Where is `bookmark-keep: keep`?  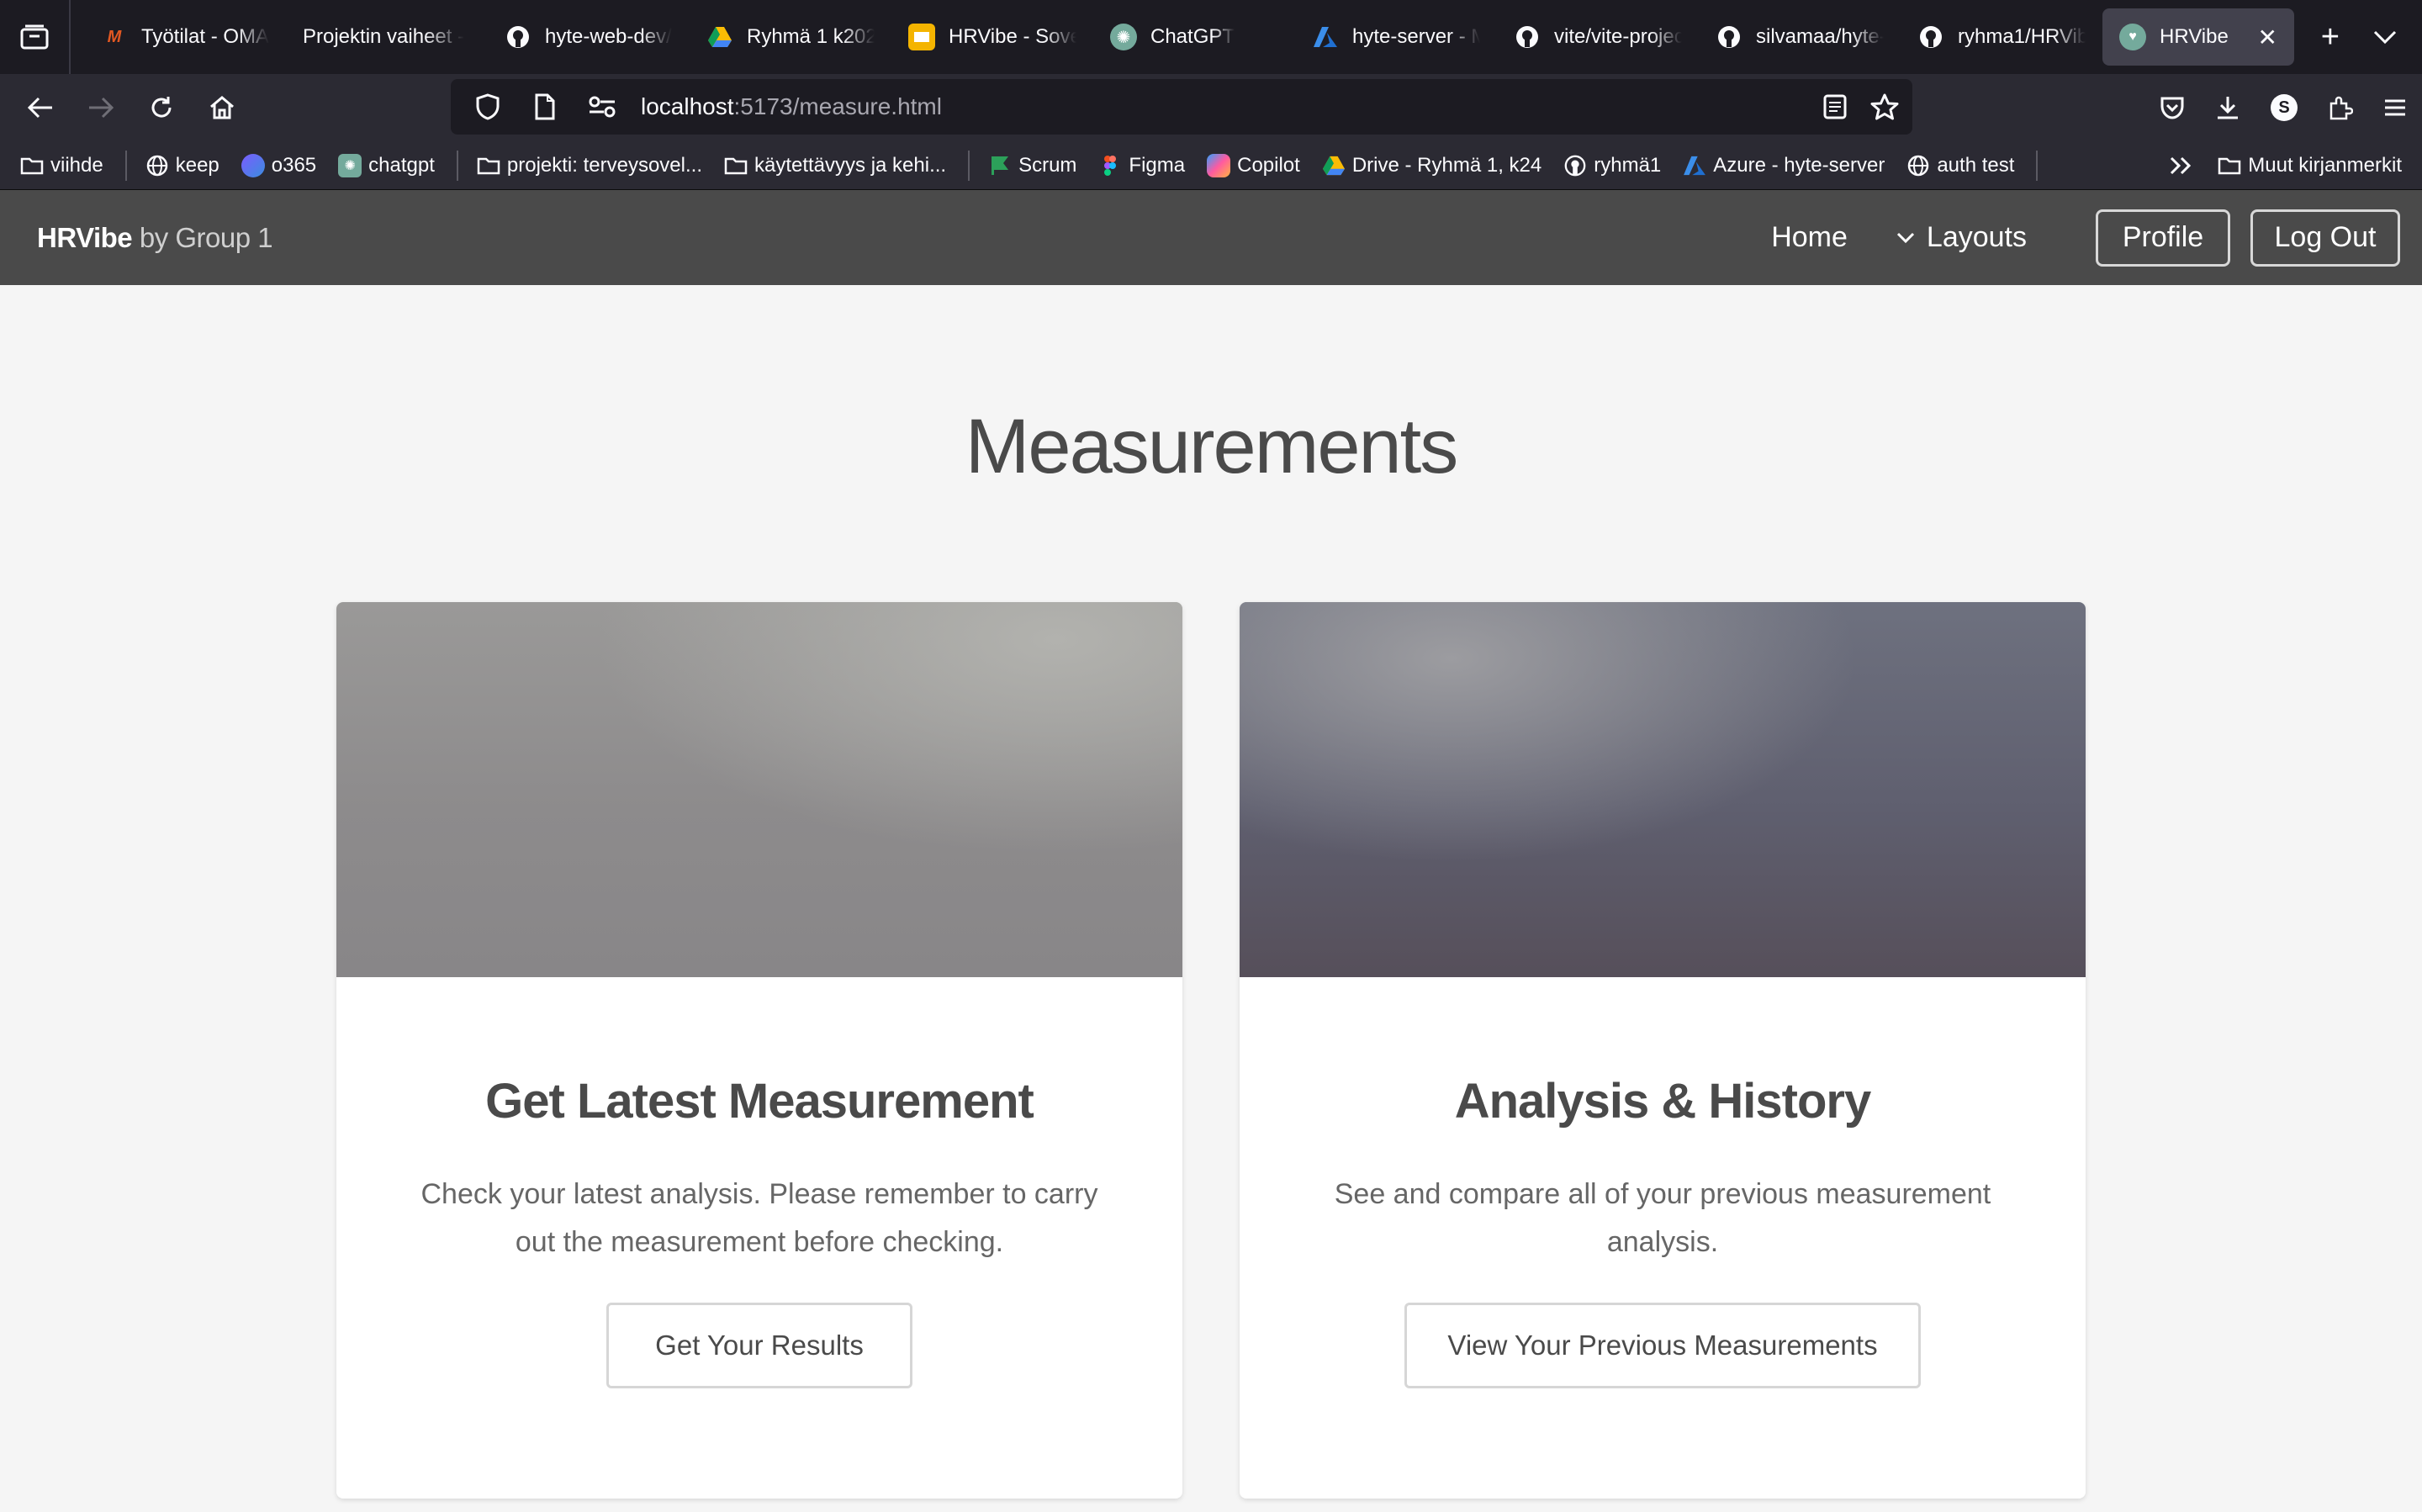 bookmark-keep: keep is located at coordinates (182, 165).